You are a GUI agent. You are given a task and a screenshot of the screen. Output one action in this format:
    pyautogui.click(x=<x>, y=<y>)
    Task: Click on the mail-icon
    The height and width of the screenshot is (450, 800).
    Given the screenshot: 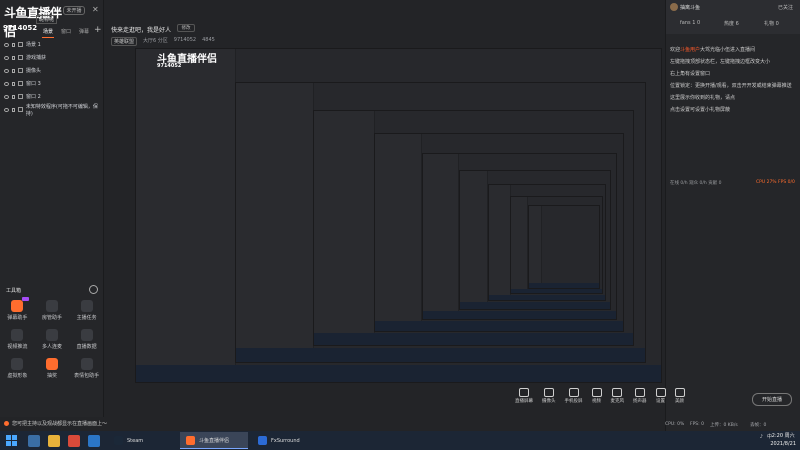 What is the action you would take?
    pyautogui.click(x=94, y=440)
    